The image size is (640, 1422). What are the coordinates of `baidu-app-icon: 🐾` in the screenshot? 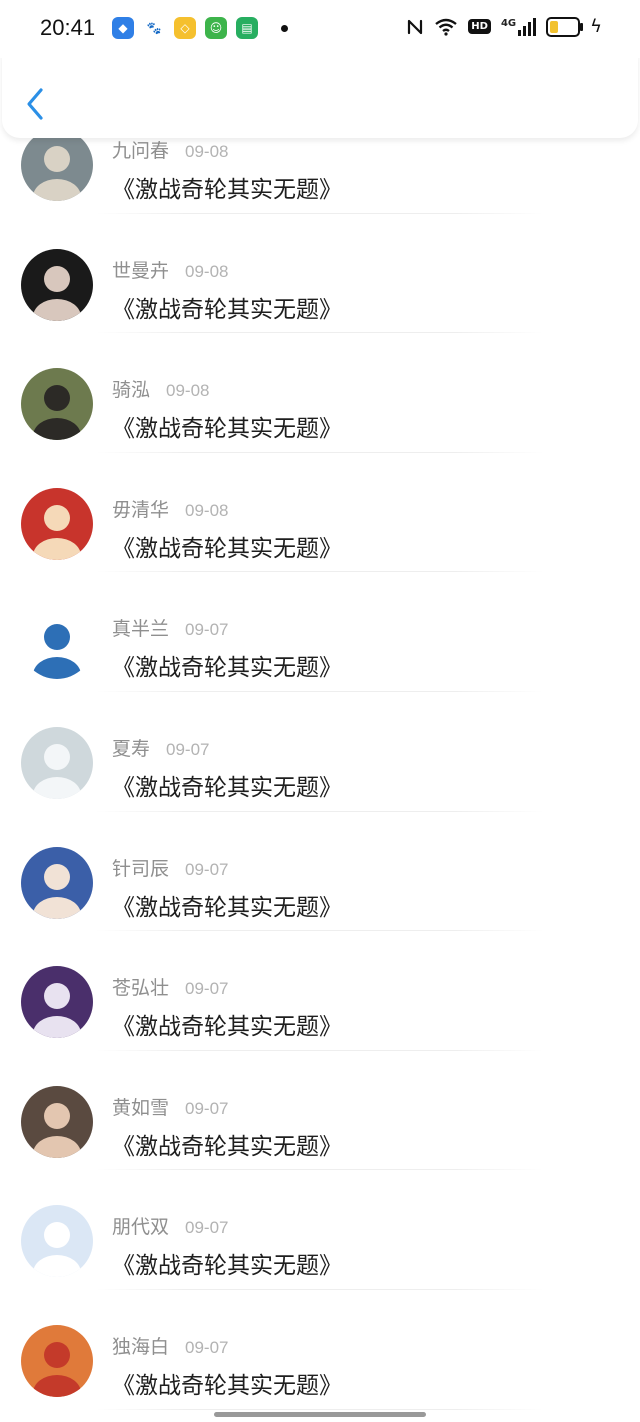 It's located at (154, 28).